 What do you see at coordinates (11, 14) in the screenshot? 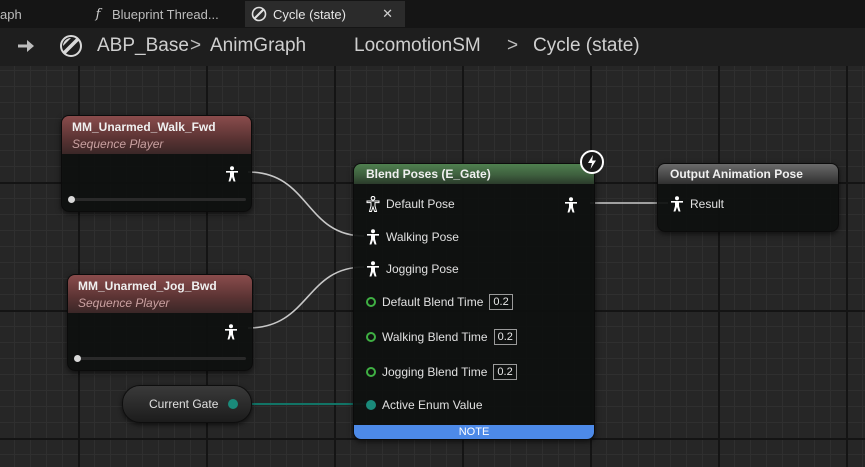
I see `tab-label: aph` at bounding box center [11, 14].